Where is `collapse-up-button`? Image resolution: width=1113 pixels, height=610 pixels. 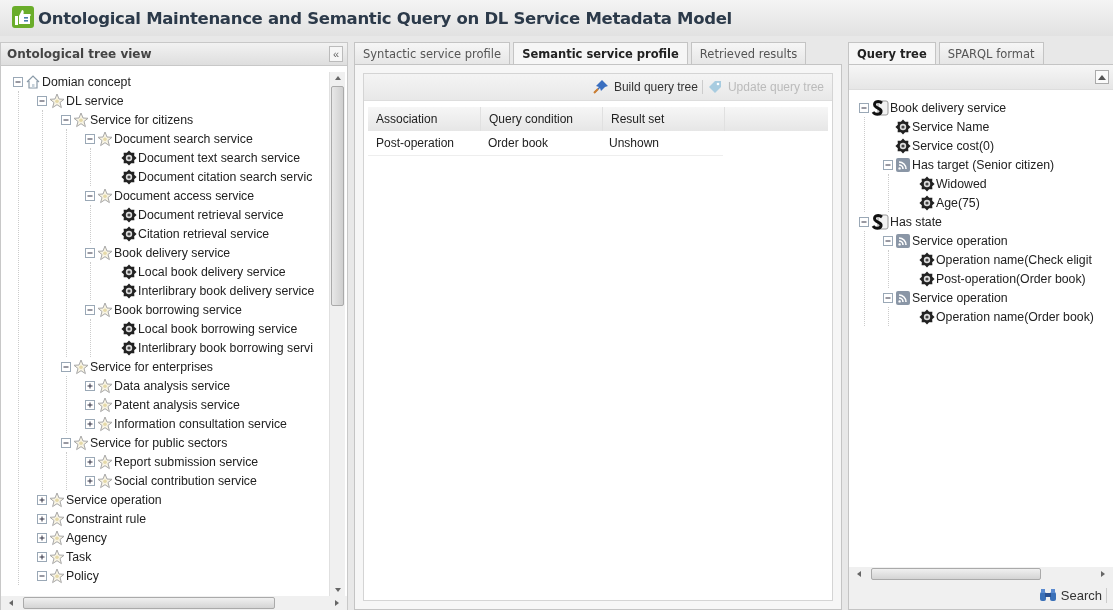 collapse-up-button is located at coordinates (1102, 77).